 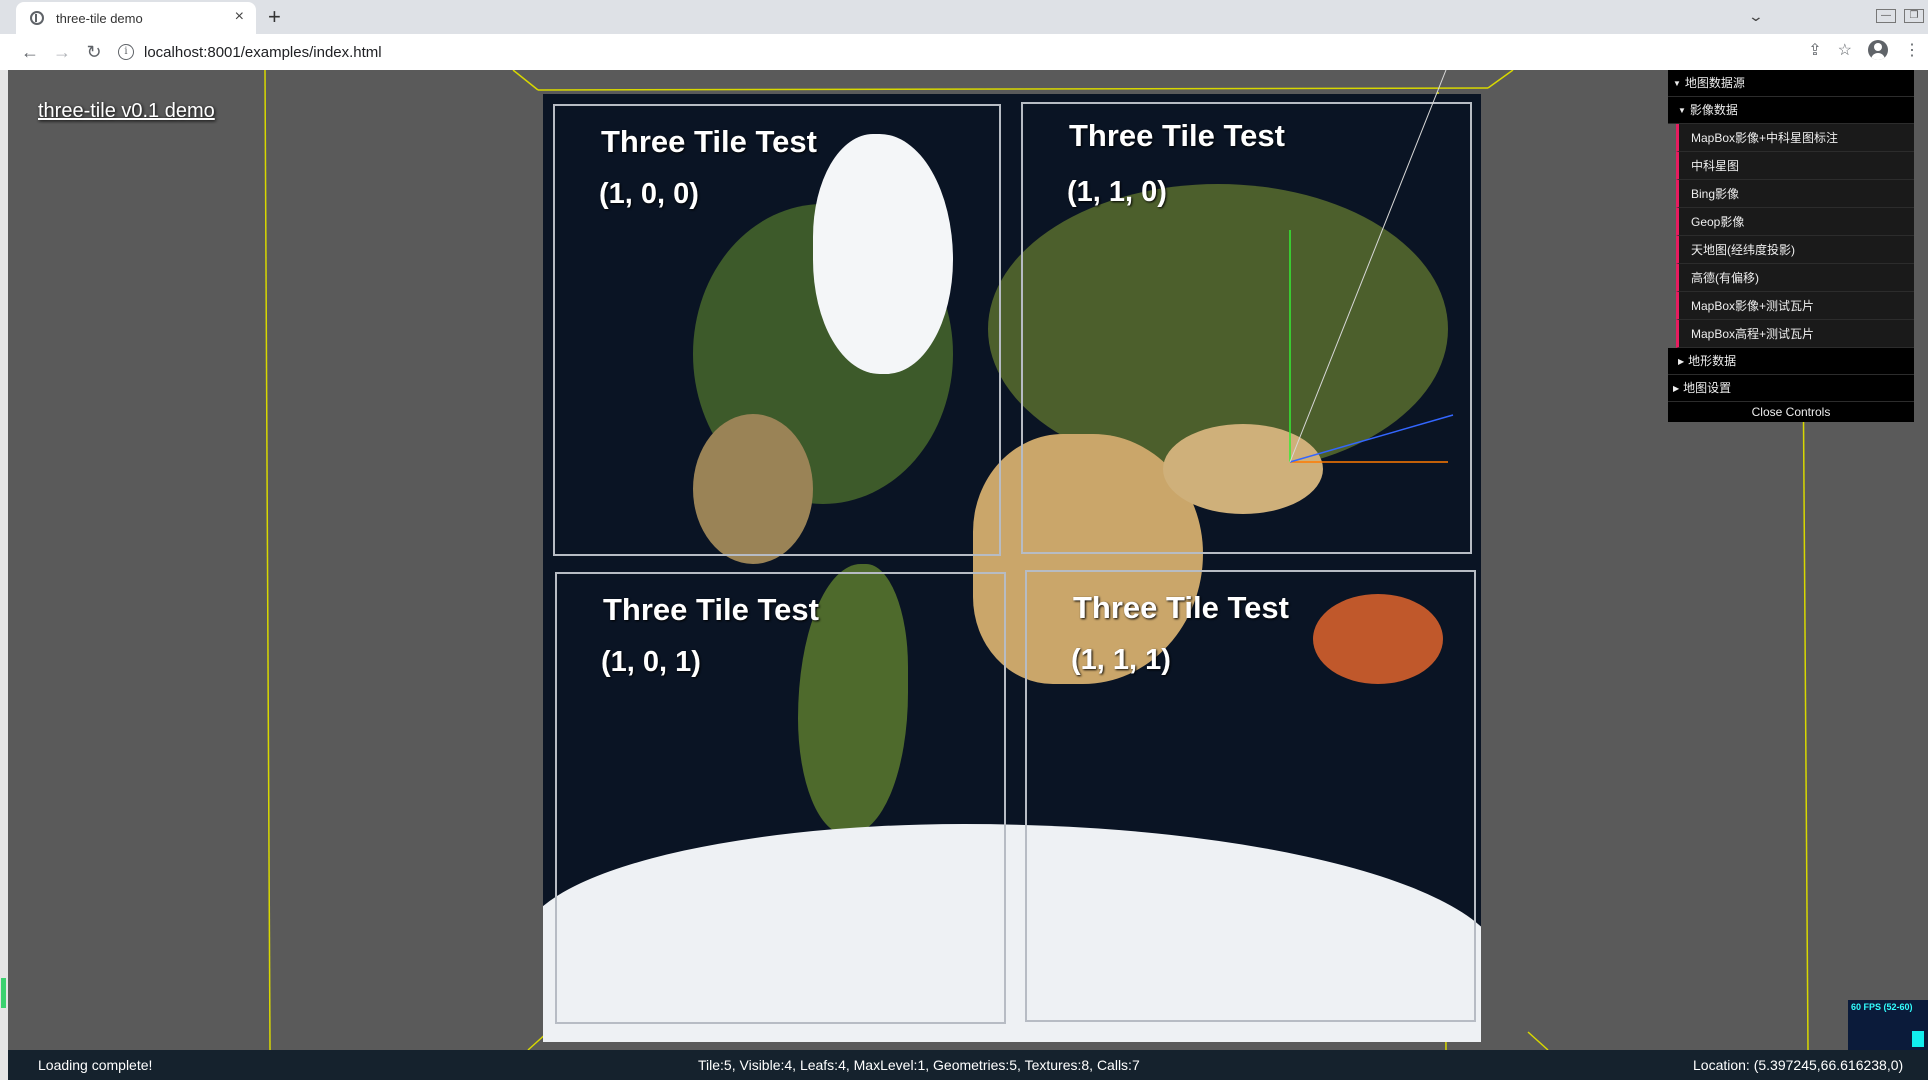 I want to click on left-edge-strip, so click(x=4, y=575).